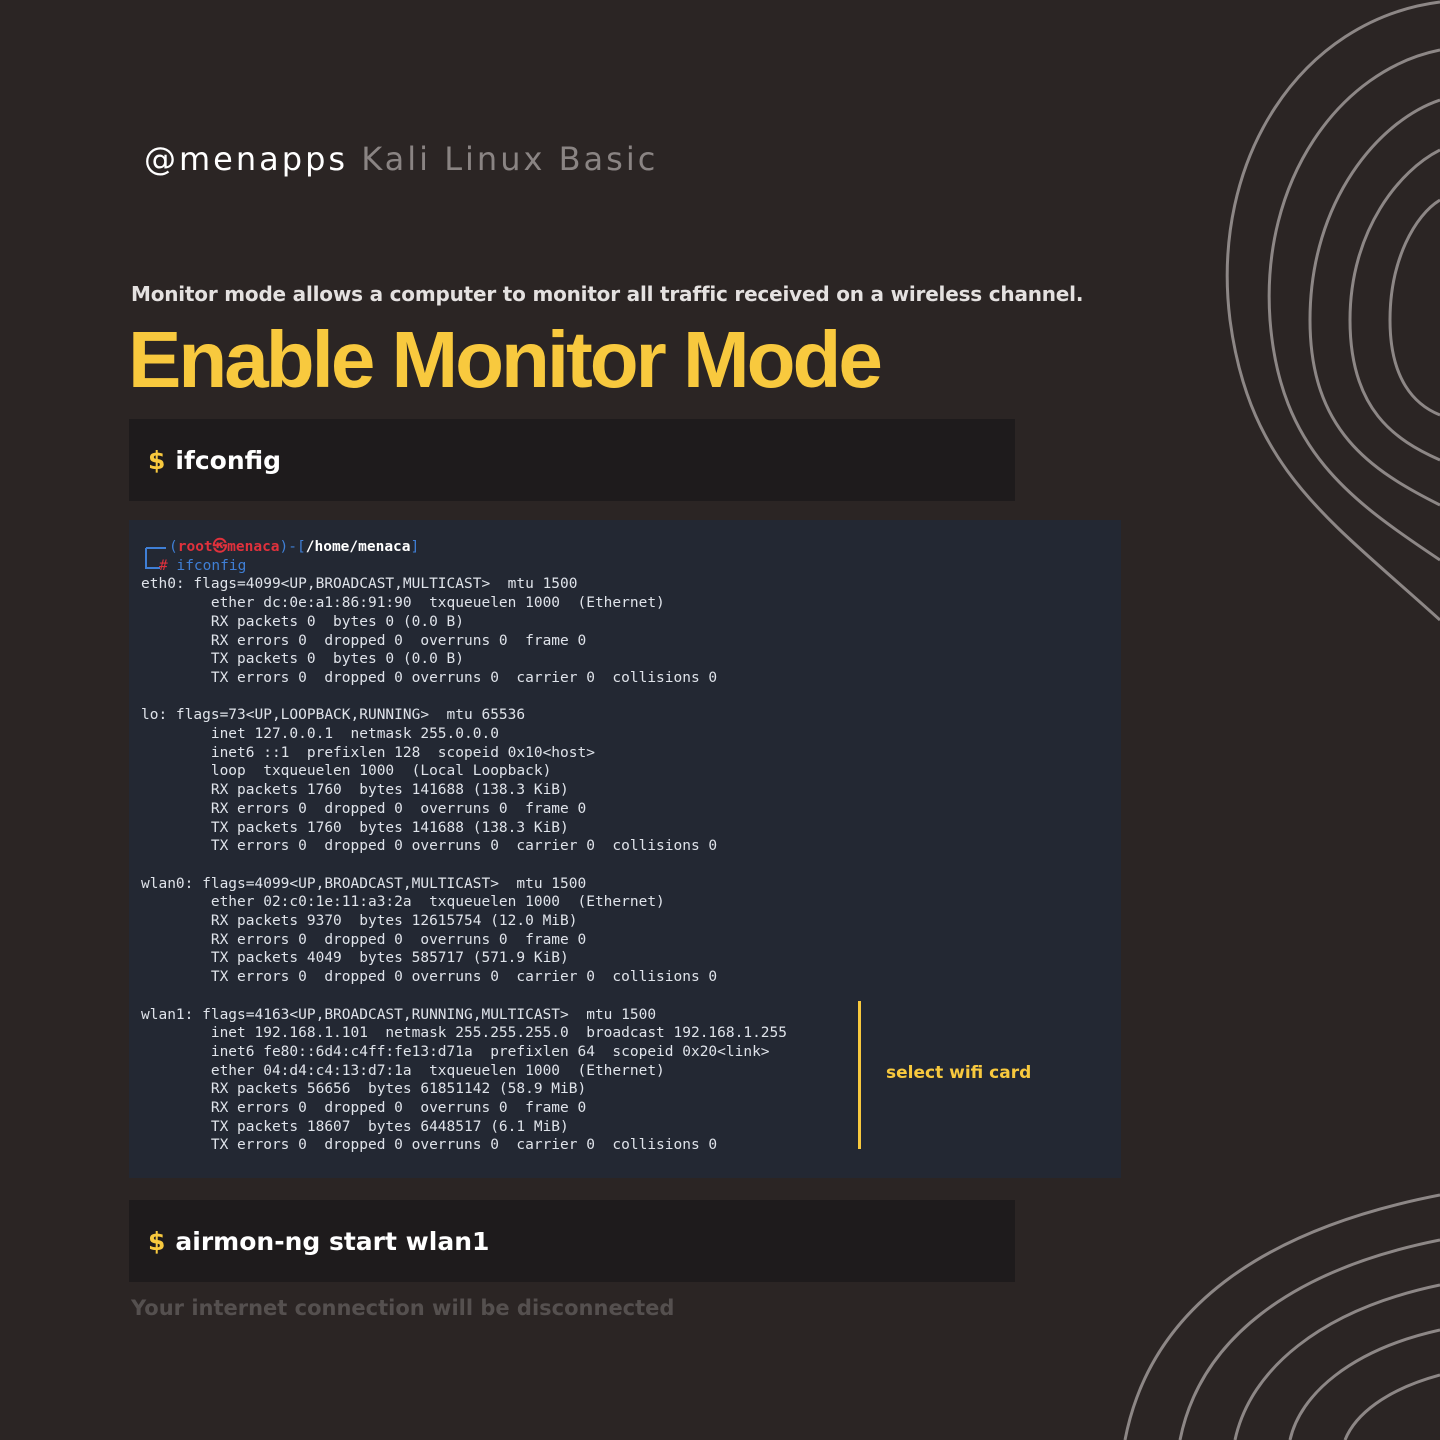  I want to click on terminal-prompt: (root㉿menaca)-[/home/menaca], so click(294, 547).